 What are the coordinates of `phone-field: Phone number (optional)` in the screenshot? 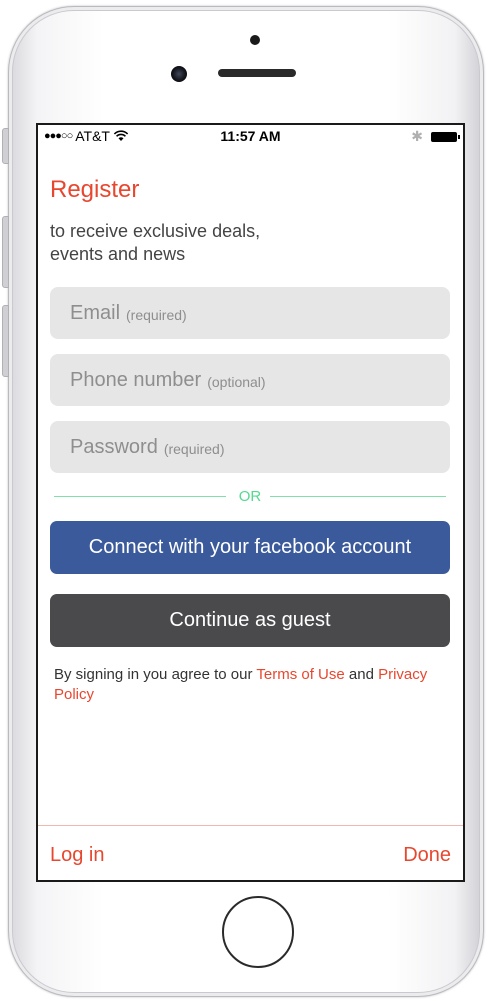 It's located at (250, 380).